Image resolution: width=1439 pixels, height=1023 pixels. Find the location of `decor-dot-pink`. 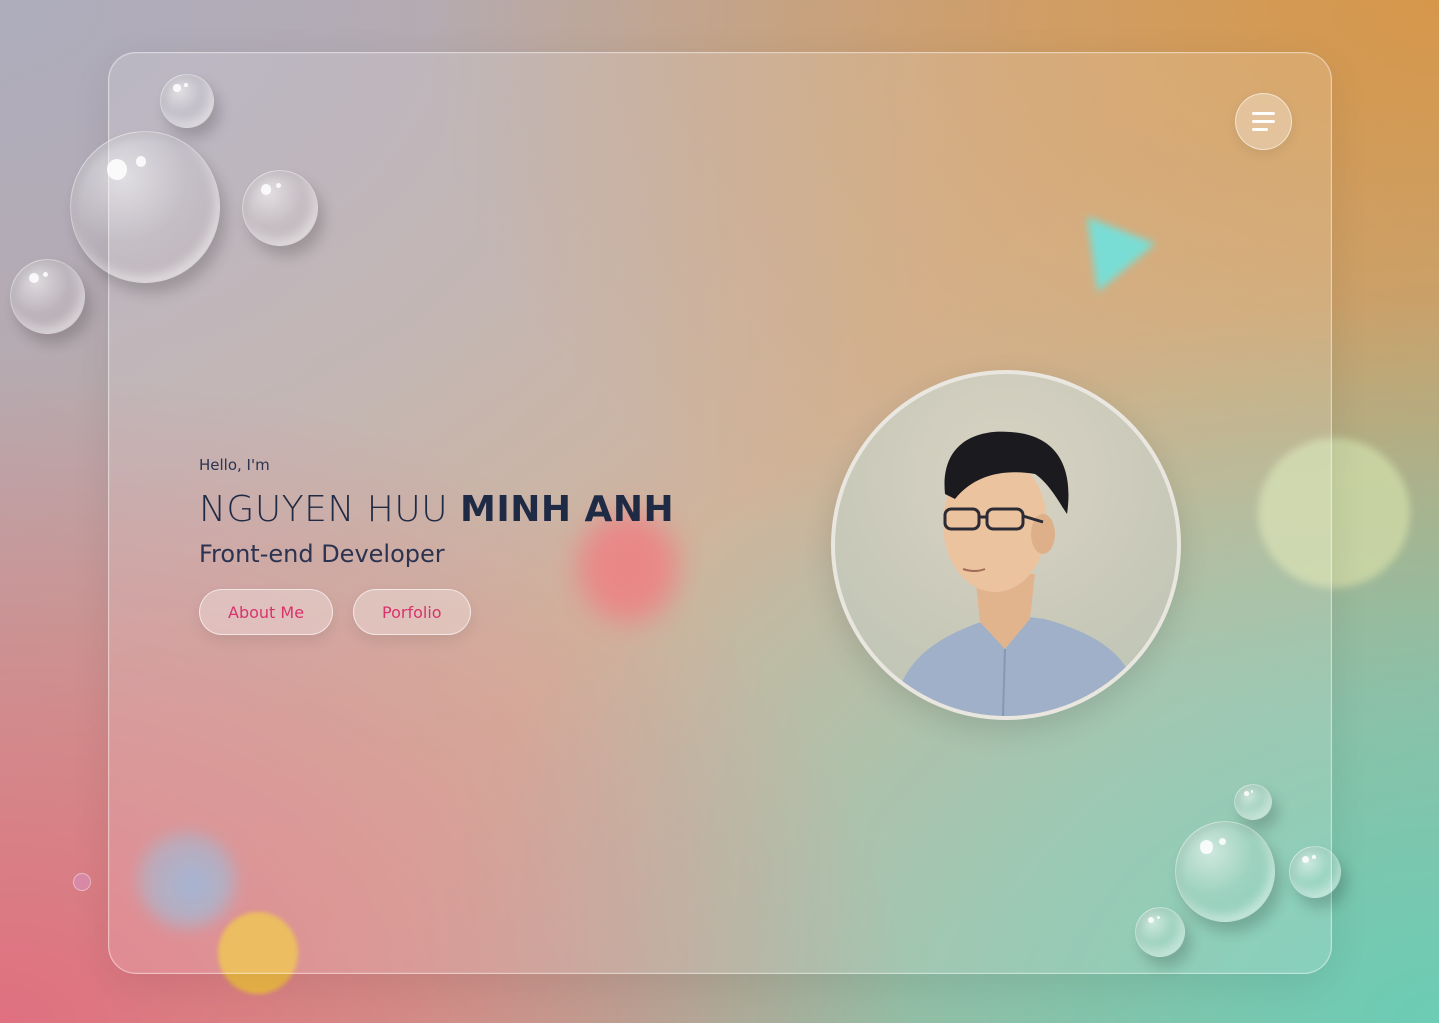

decor-dot-pink is located at coordinates (82, 882).